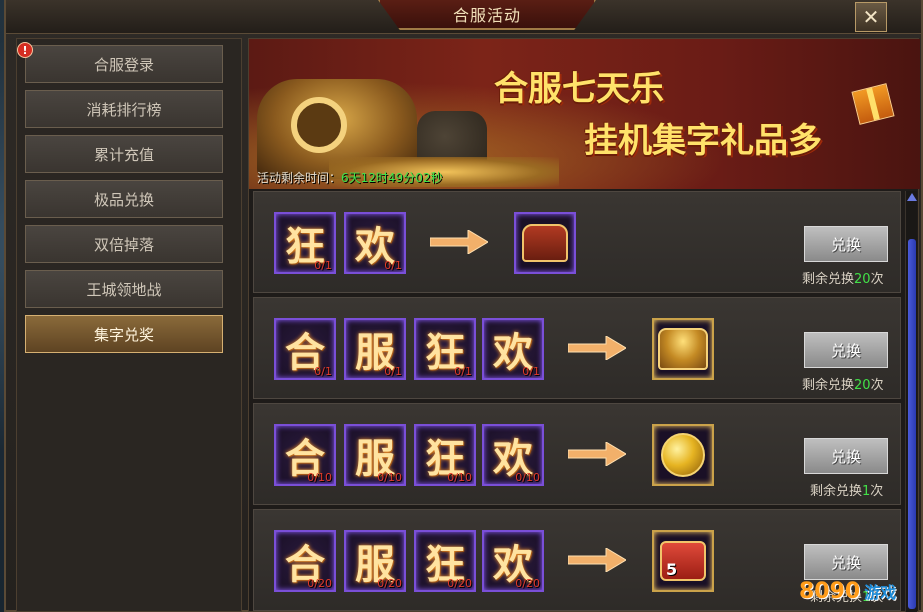 The image size is (923, 612). I want to click on countdown-value: 6天12时49分02秒, so click(392, 178).